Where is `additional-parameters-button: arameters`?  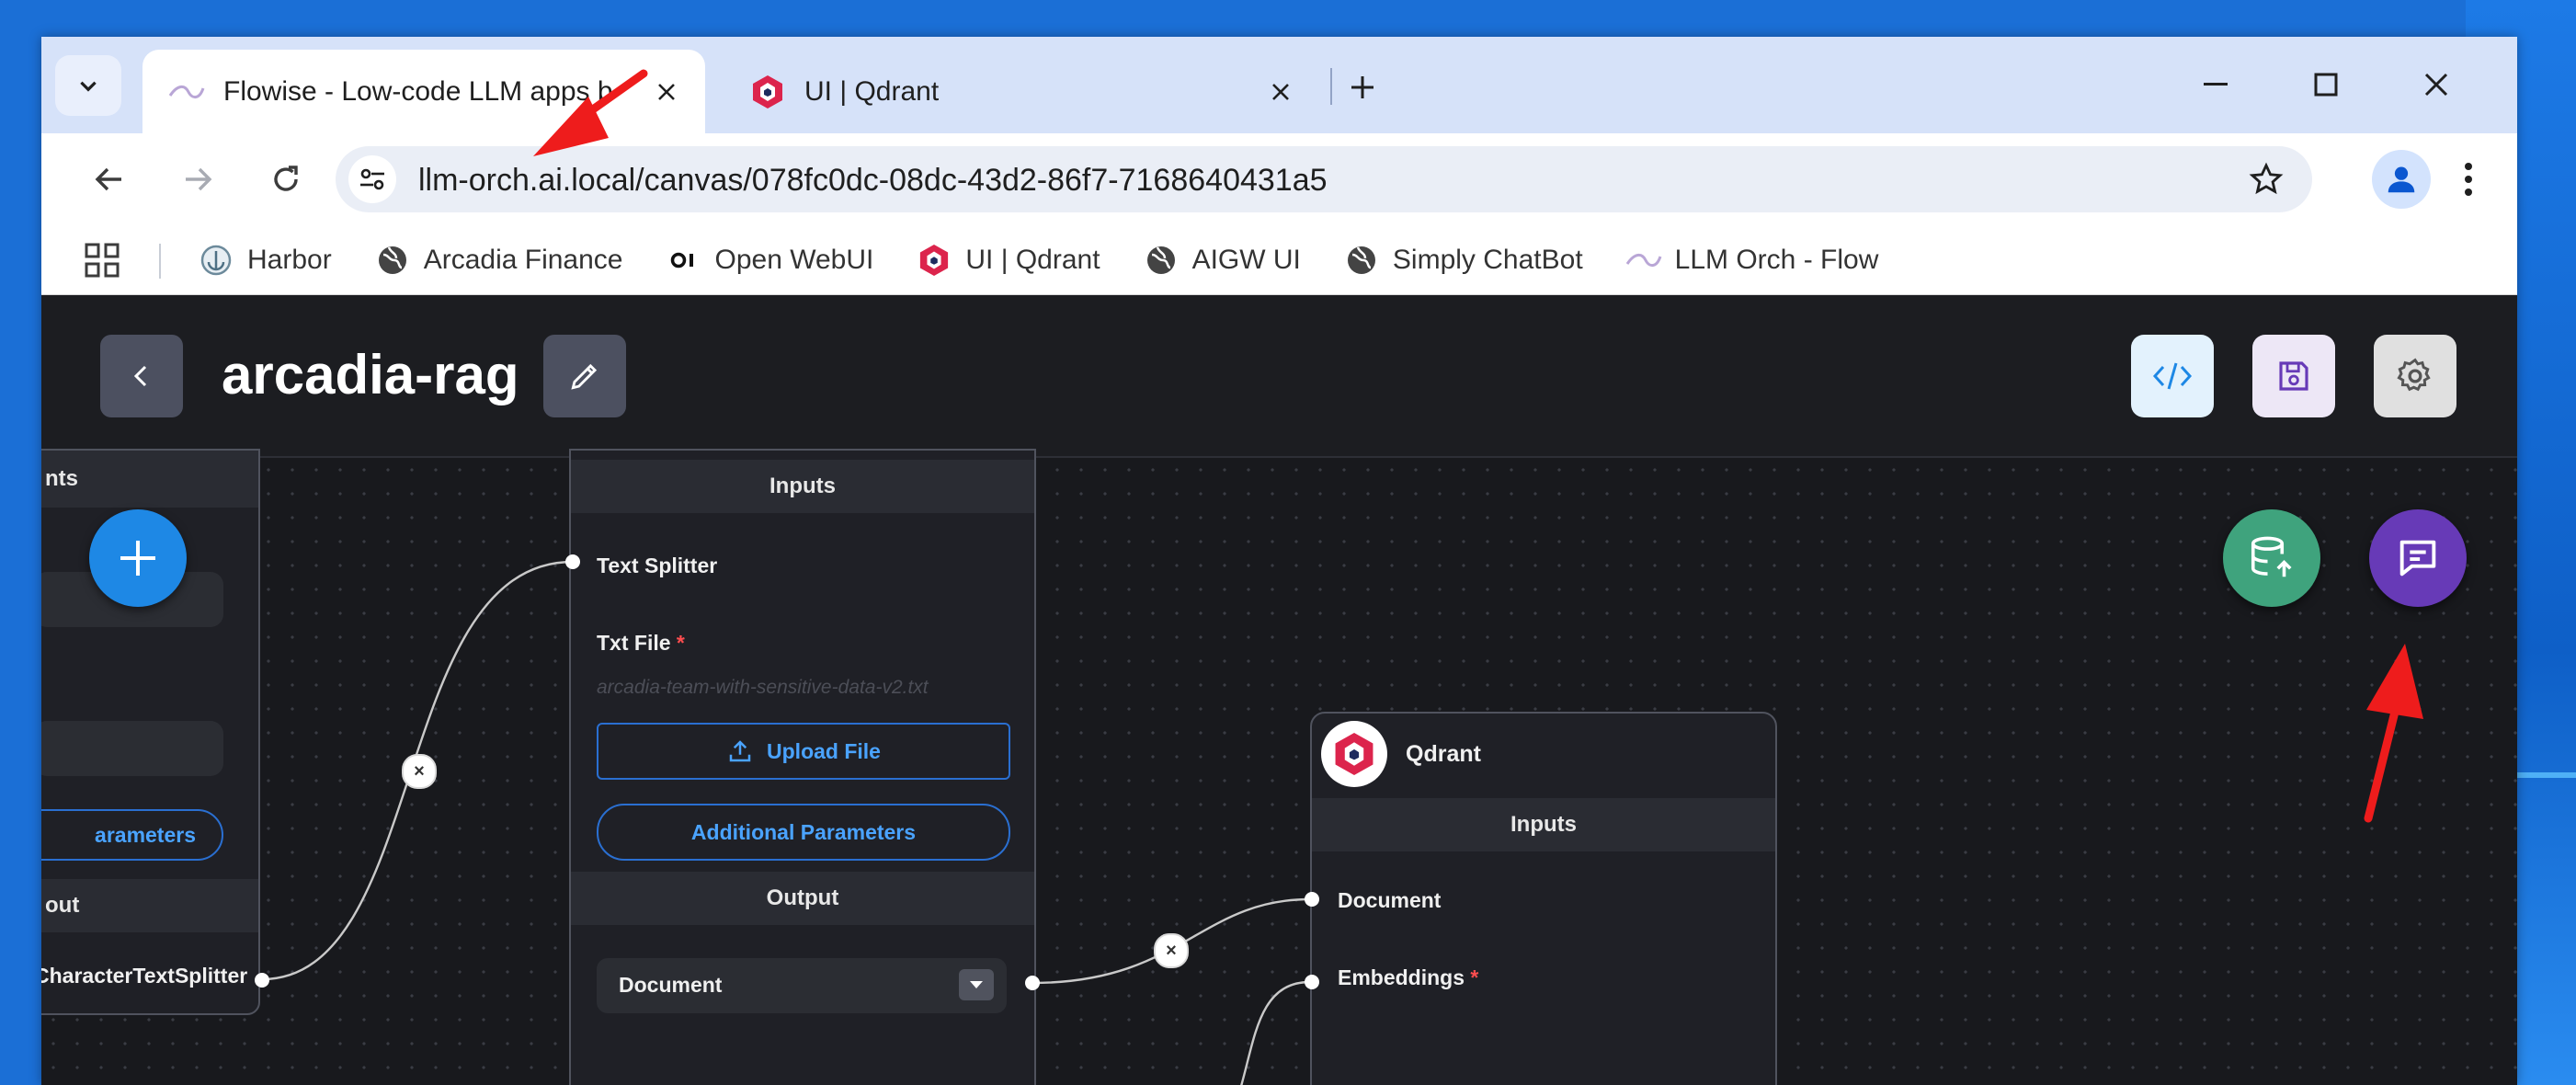
additional-parameters-button: arameters is located at coordinates (132, 835).